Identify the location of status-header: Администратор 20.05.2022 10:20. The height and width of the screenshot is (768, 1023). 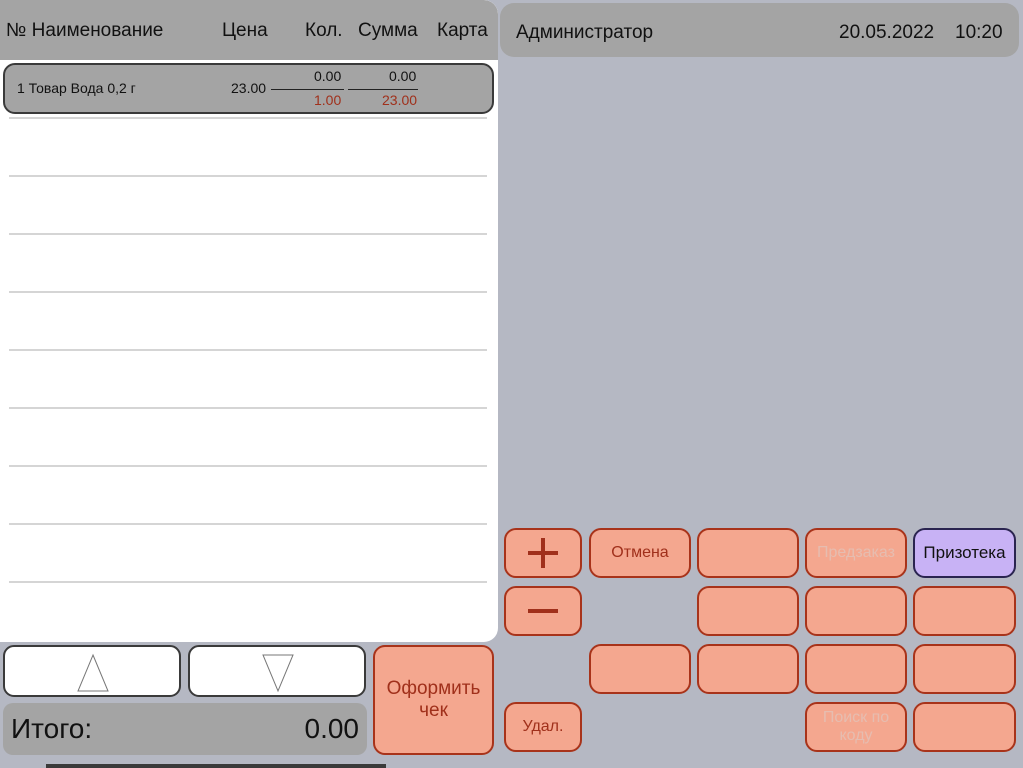
(759, 30).